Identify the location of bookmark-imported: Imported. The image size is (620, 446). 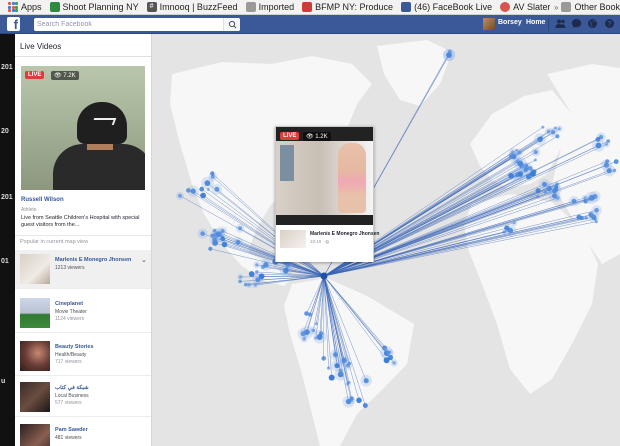
(269, 7).